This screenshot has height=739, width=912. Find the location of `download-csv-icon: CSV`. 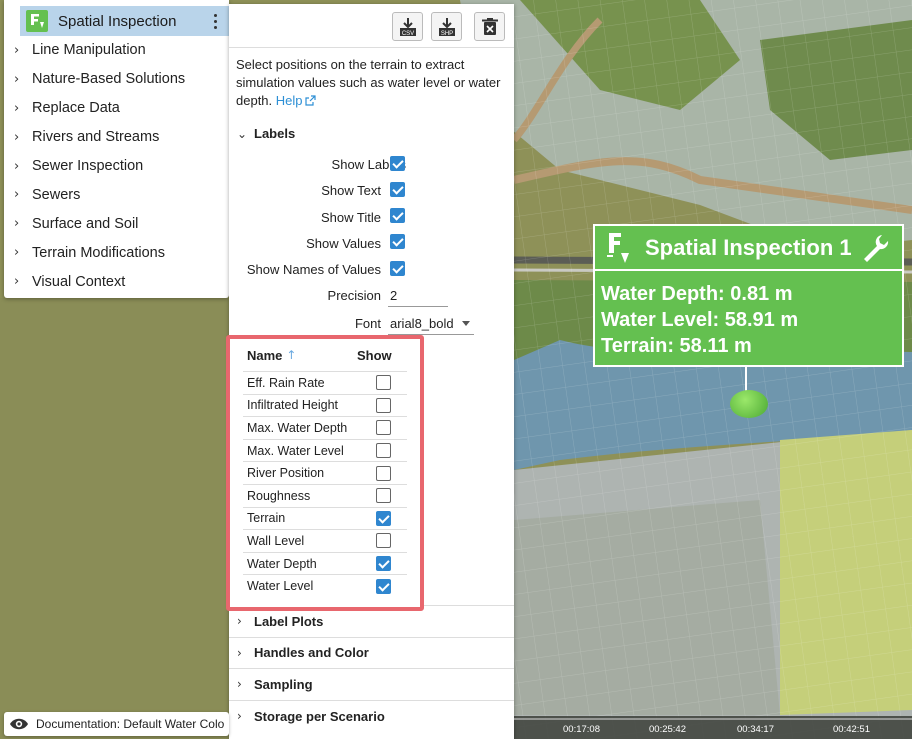

download-csv-icon: CSV is located at coordinates (407, 27).